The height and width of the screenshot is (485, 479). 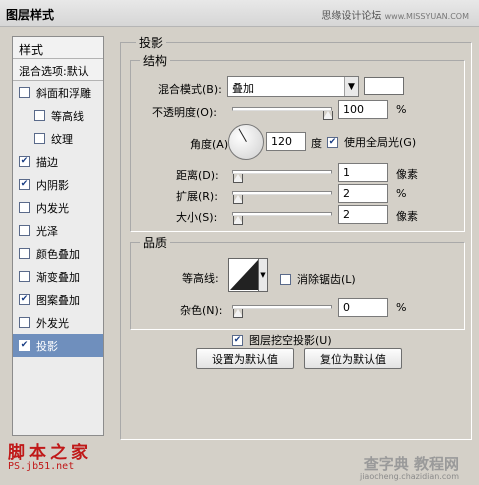 What do you see at coordinates (282, 113) in the screenshot?
I see `opacity-slider` at bounding box center [282, 113].